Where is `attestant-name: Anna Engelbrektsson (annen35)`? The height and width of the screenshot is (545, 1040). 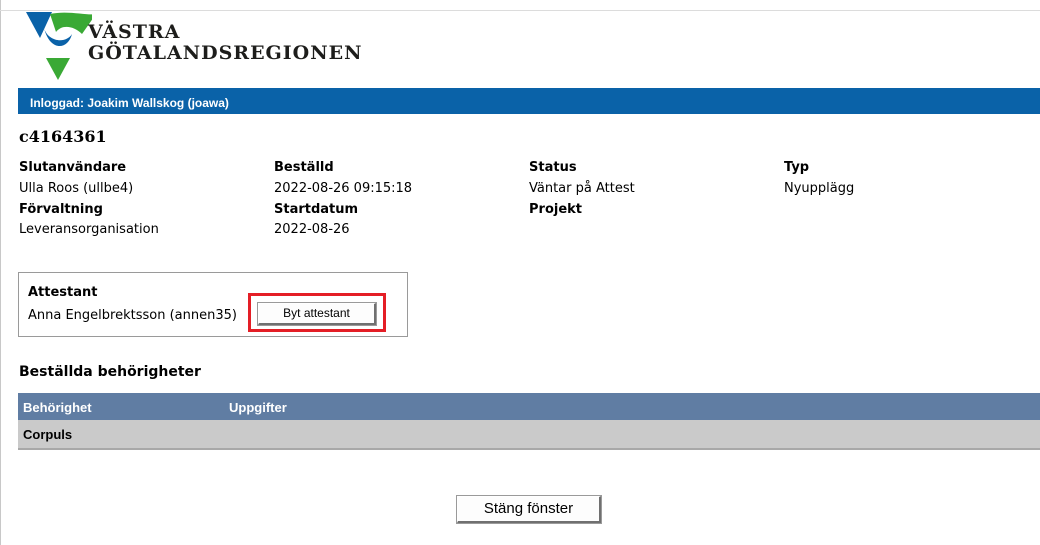
attestant-name: Anna Engelbrektsson (annen35) is located at coordinates (132, 315).